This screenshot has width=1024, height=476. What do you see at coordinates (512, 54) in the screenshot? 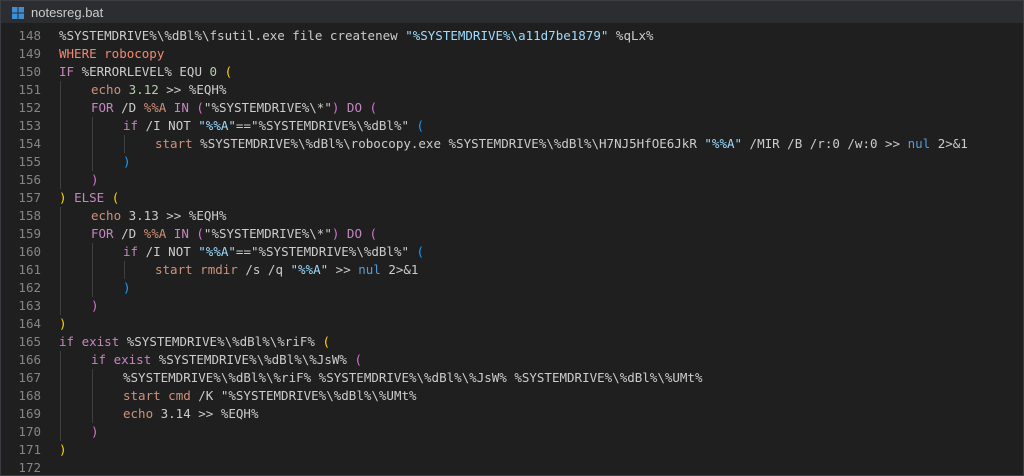
I see `code-line: 149 WHERE robocopy` at bounding box center [512, 54].